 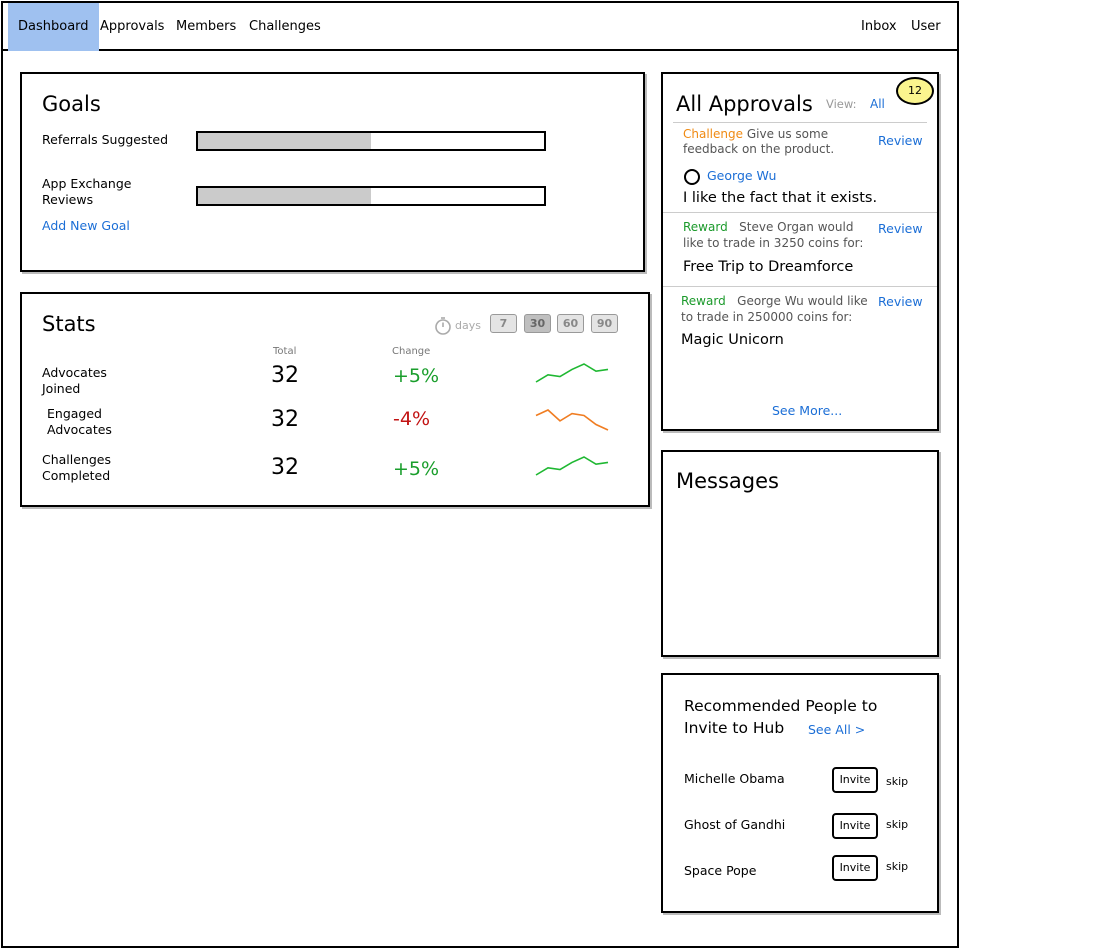 What do you see at coordinates (926, 27) in the screenshot?
I see `nav-user: User` at bounding box center [926, 27].